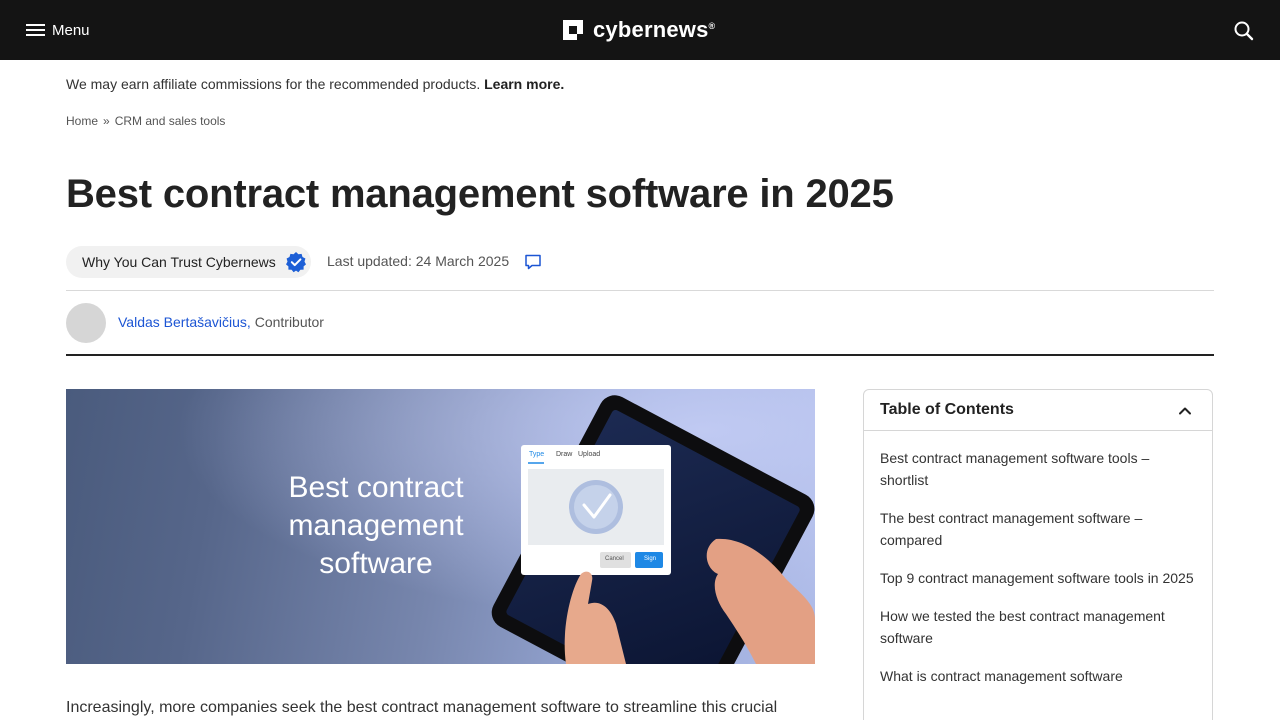 The width and height of the screenshot is (1280, 720). What do you see at coordinates (179, 262) in the screenshot?
I see `why-trust-label: Why You Can Trust Cybernews` at bounding box center [179, 262].